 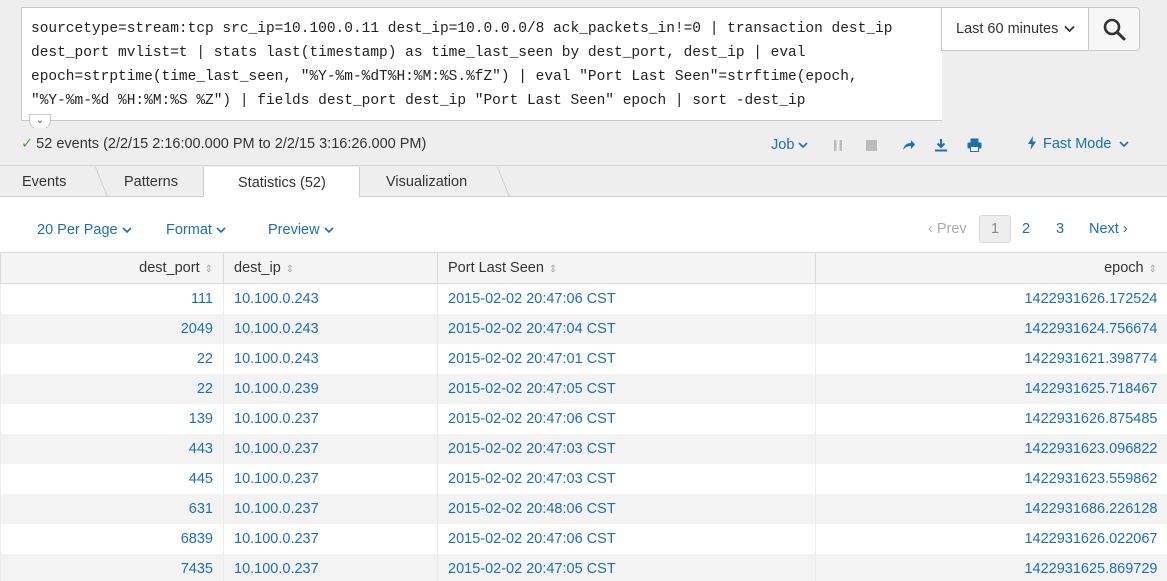 I want to click on format-menu: Format, so click(x=196, y=230).